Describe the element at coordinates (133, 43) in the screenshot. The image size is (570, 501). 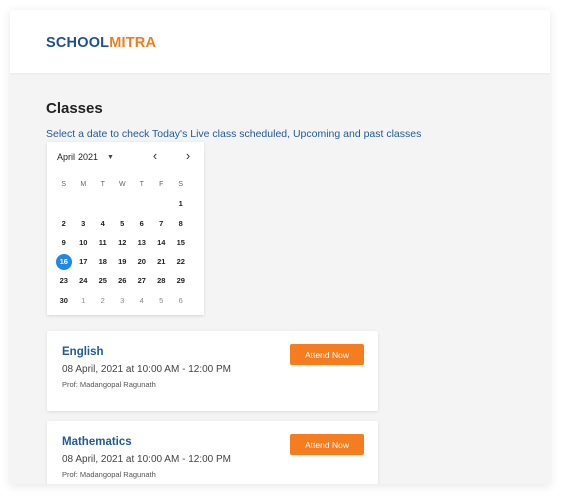
I see `logo-part-mitra: MITRA` at that location.